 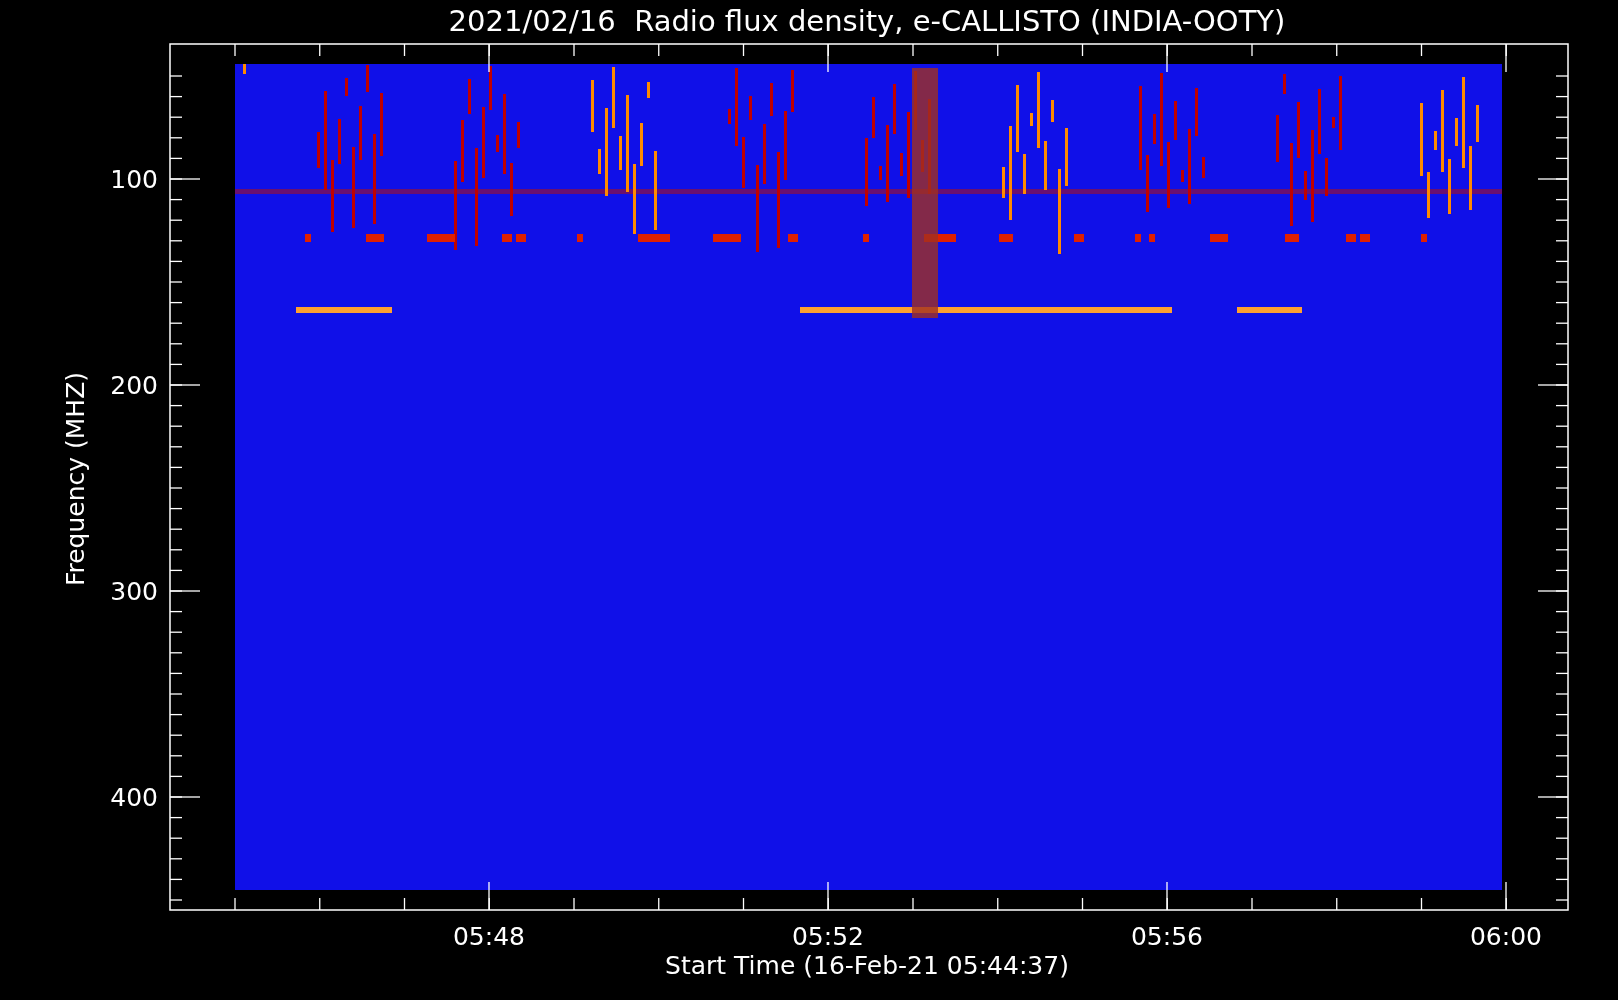 What do you see at coordinates (134, 591) in the screenshot?
I see `y-tick-label: 300` at bounding box center [134, 591].